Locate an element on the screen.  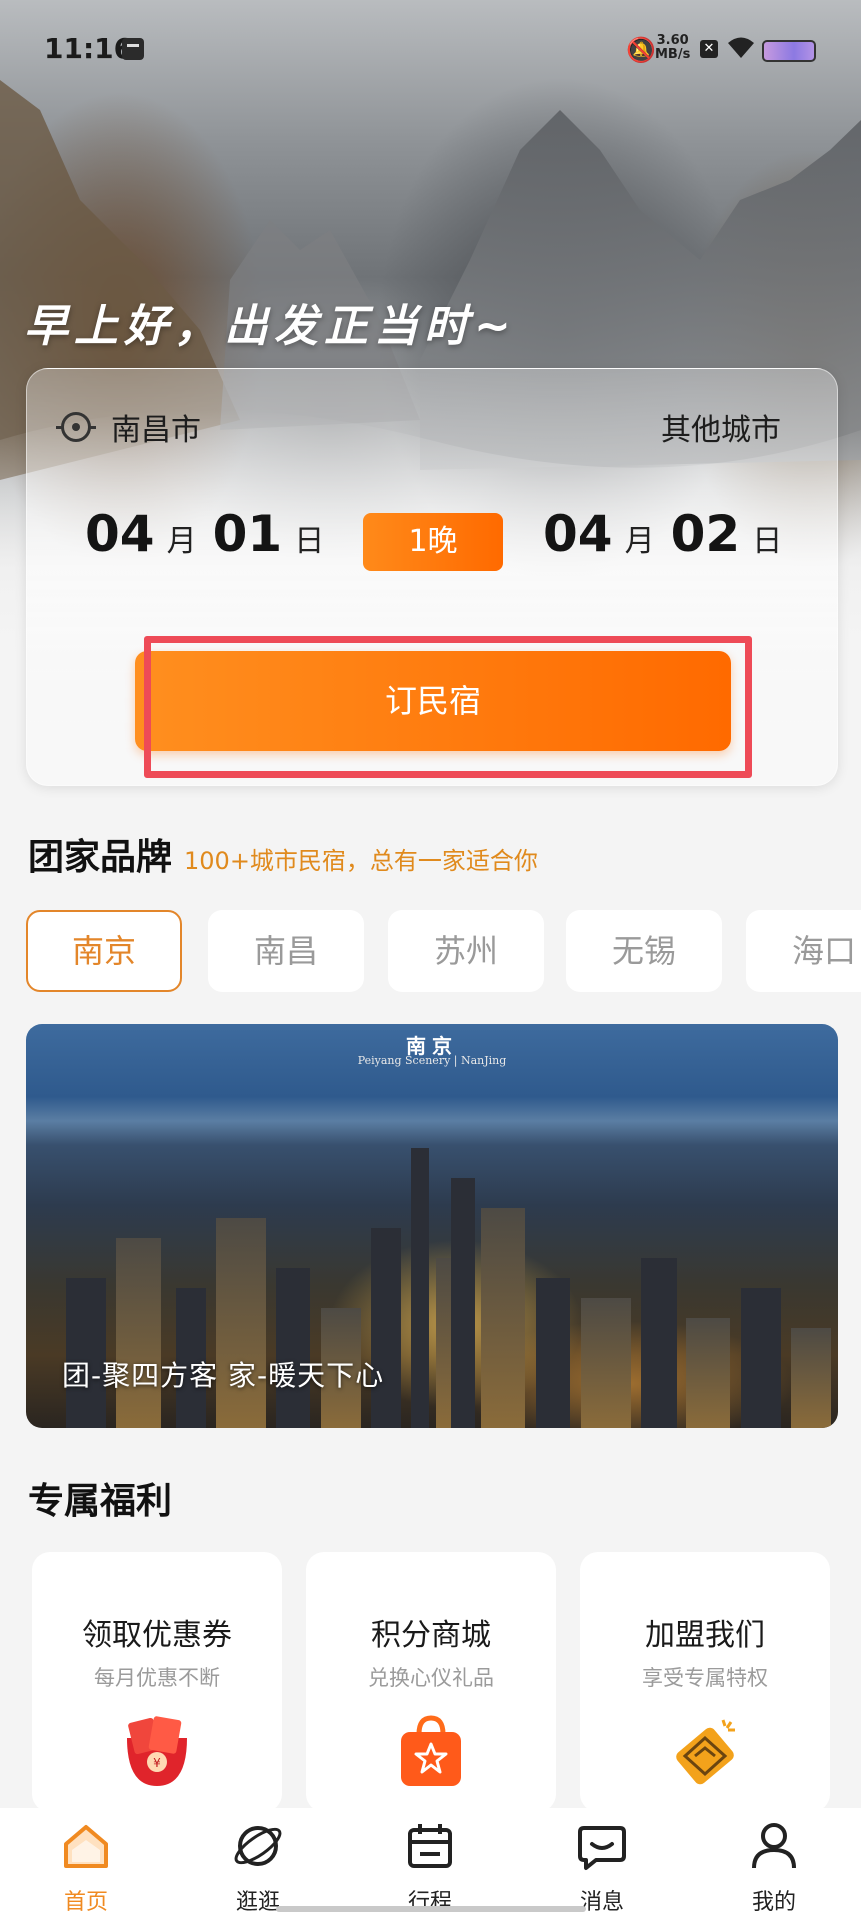
bottom-tab-bar: 首页 逛逛 行程 消息 我的 is located at coordinates (430, 1864).